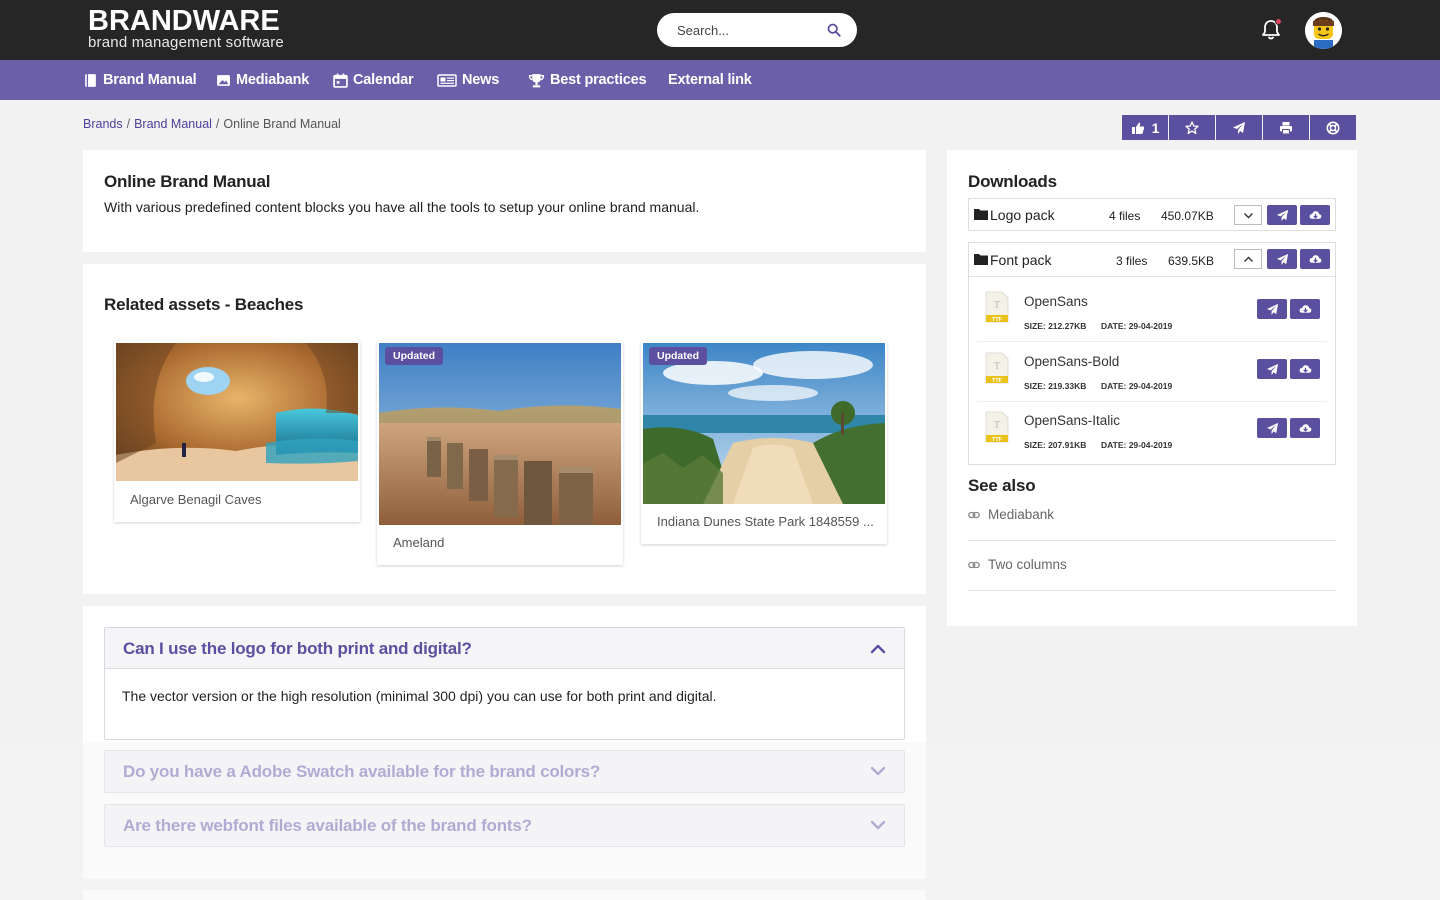 The image size is (1440, 900). What do you see at coordinates (1012, 181) in the screenshot?
I see `downloads-title: Downloads` at bounding box center [1012, 181].